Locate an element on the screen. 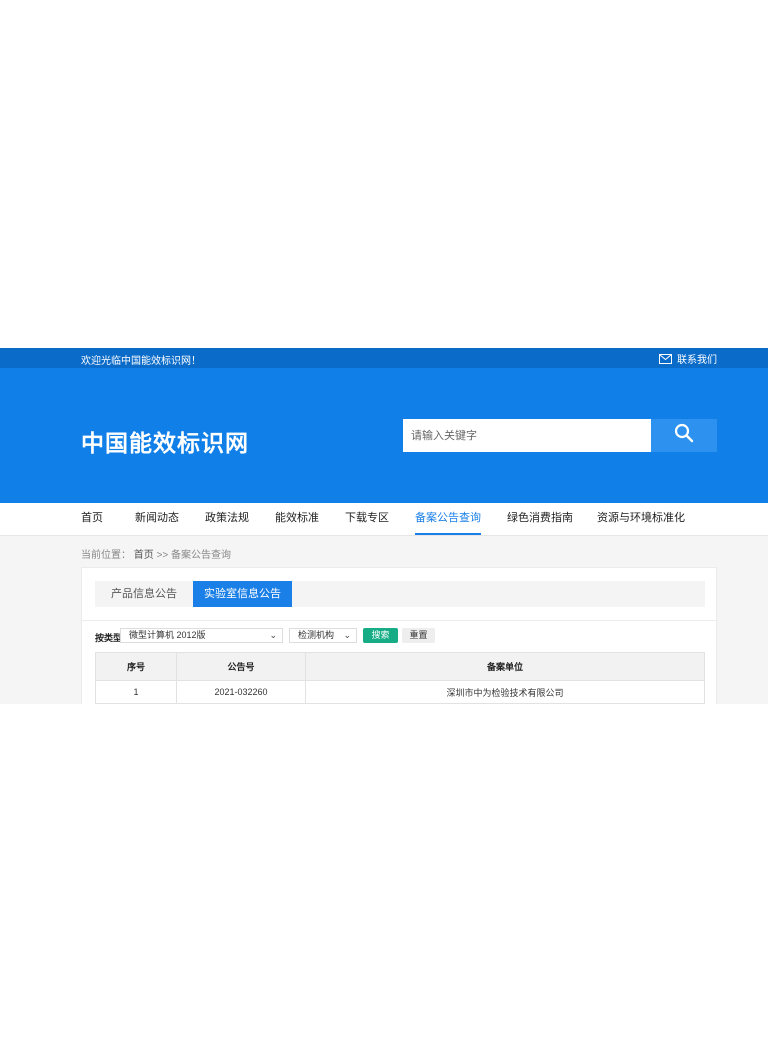  mail-icon is located at coordinates (665, 358).